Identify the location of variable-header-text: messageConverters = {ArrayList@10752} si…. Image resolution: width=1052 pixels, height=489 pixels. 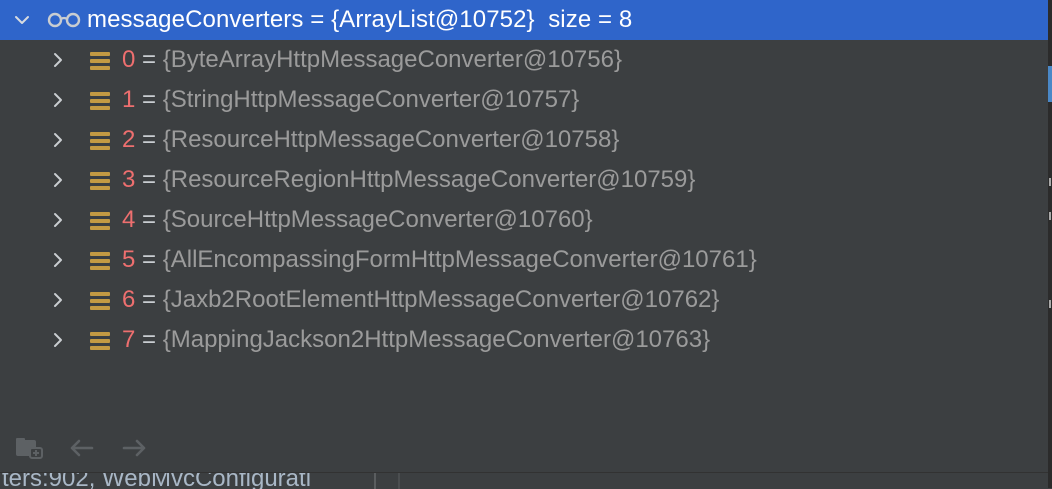
(359, 20).